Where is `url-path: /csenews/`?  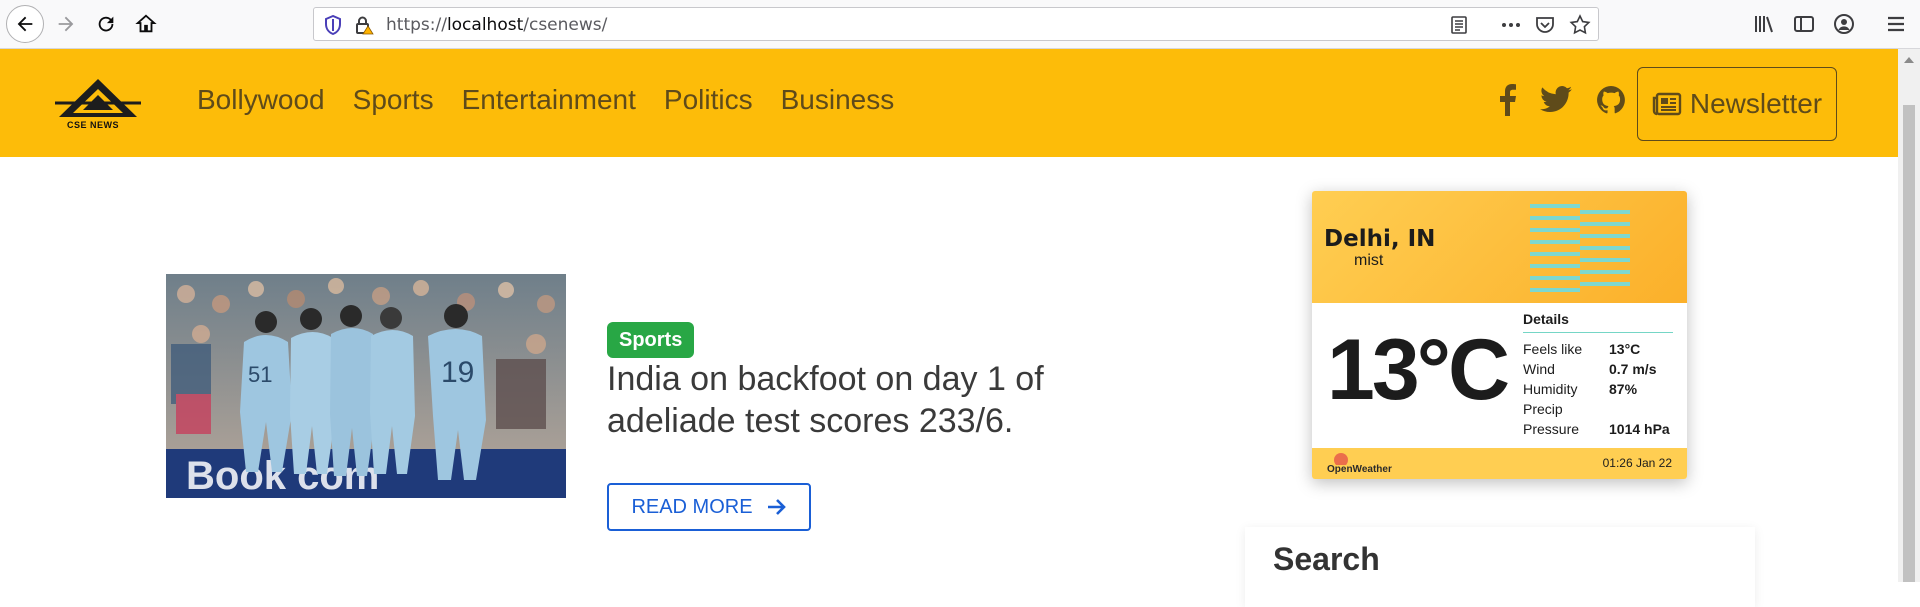
url-path: /csenews/ is located at coordinates (565, 25).